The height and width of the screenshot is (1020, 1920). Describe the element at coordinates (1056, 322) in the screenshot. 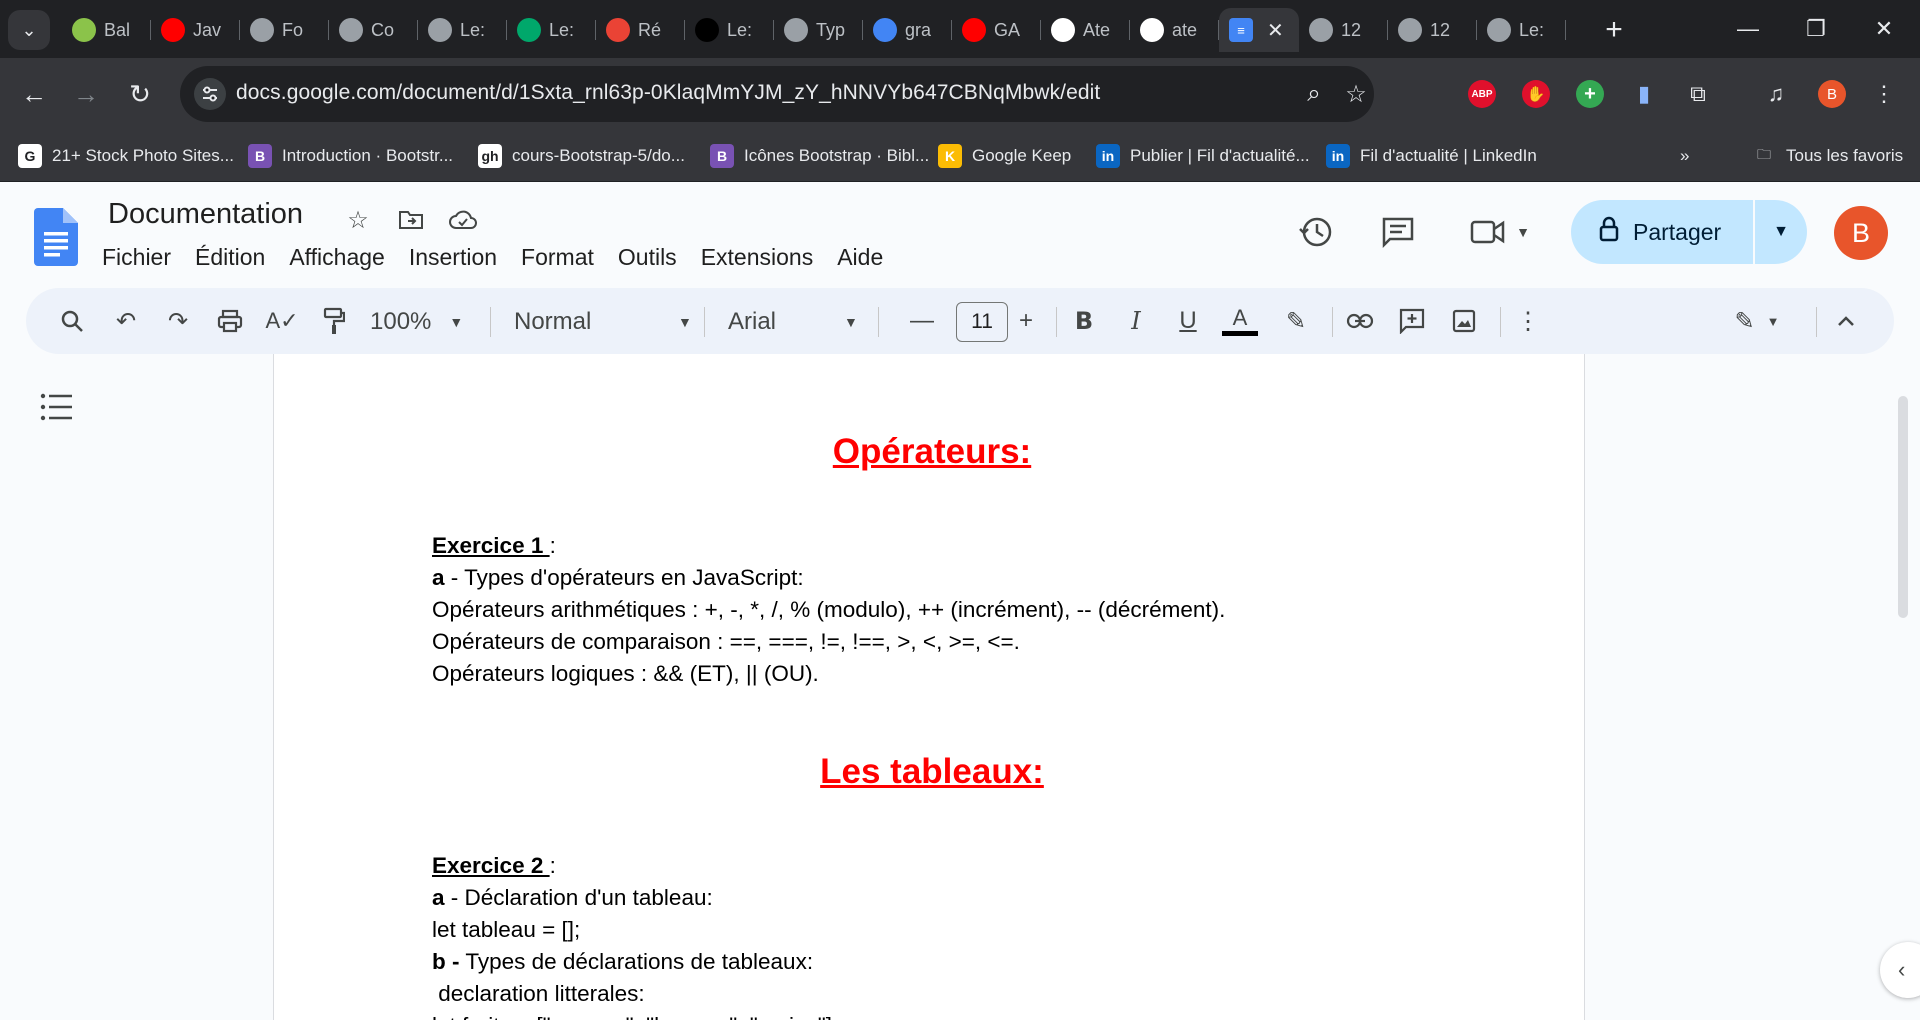

I see `toolbar-divider` at that location.